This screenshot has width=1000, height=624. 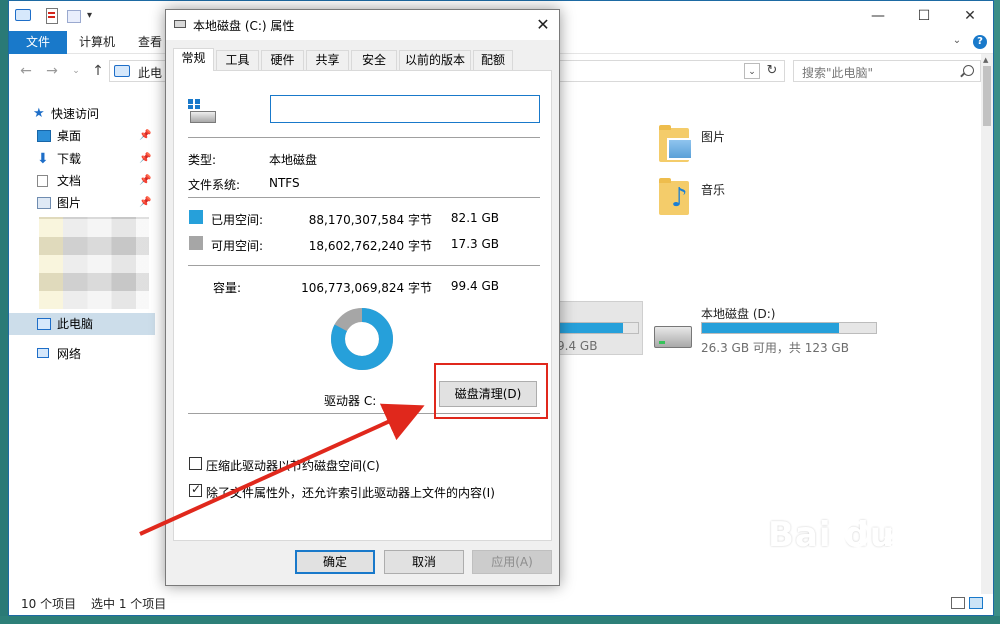 I want to click on tab-quota: 配额, so click(x=493, y=60).